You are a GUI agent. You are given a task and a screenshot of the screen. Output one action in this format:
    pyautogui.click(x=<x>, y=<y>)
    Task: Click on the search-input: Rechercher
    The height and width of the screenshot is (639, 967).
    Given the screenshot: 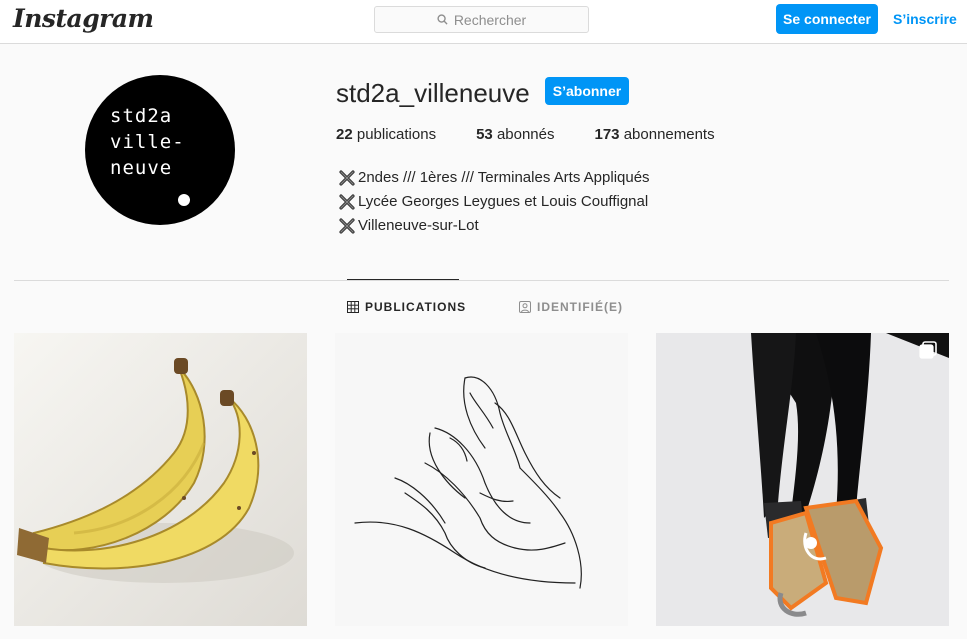 What is the action you would take?
    pyautogui.click(x=481, y=19)
    